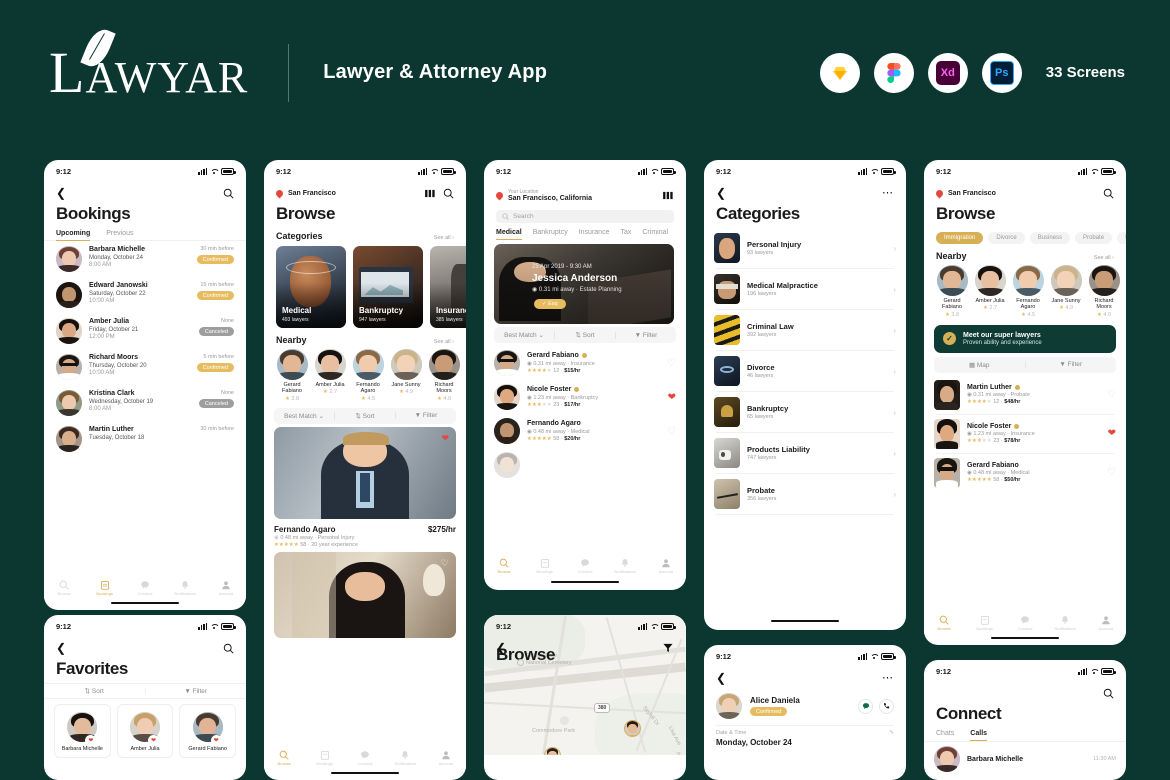  Describe the element at coordinates (119, 235) in the screenshot. I see `tab-previous: Previous` at that location.